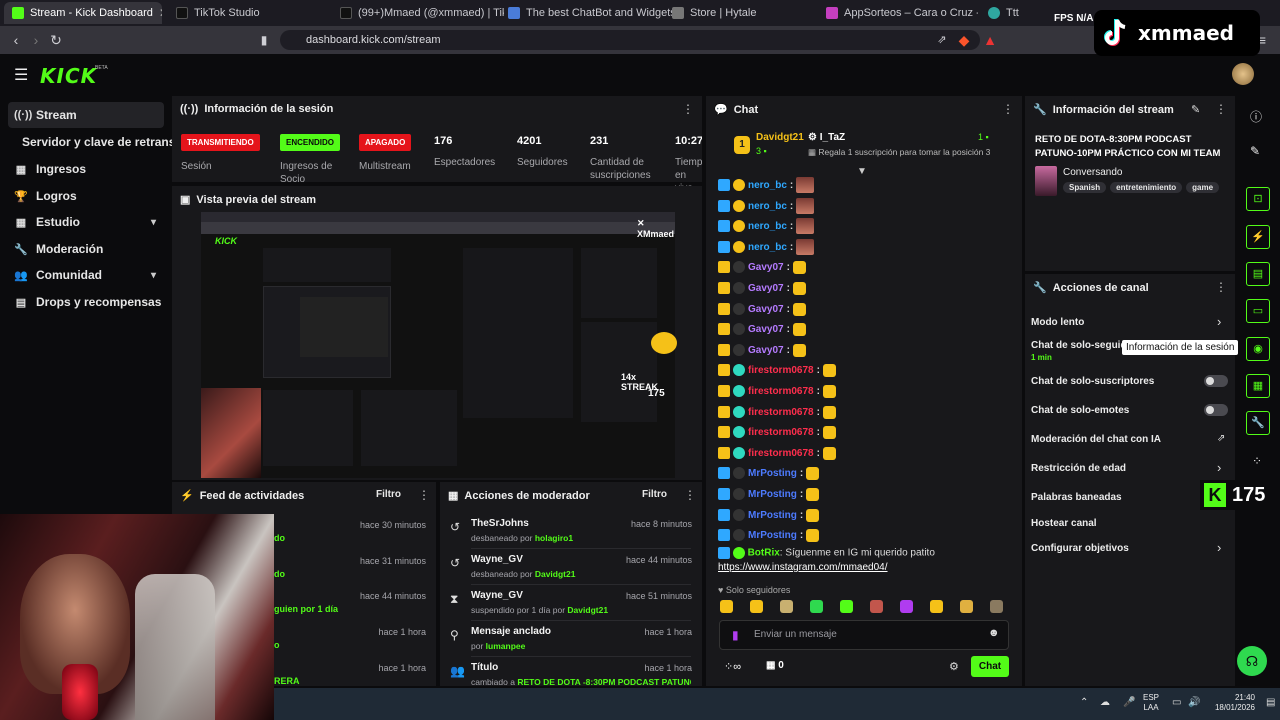  I want to click on pikachu-emote-icon, so click(966, 606).